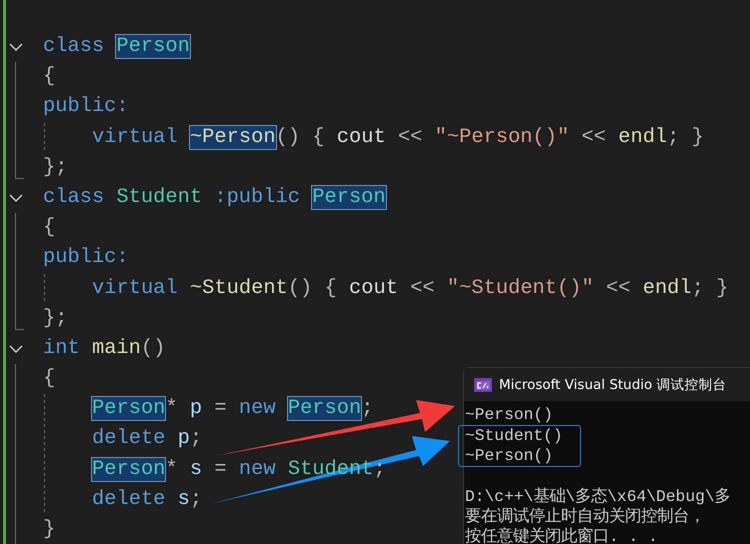 This screenshot has height=544, width=750. Describe the element at coordinates (104, 349) in the screenshot. I see `code-line: int main()` at that location.